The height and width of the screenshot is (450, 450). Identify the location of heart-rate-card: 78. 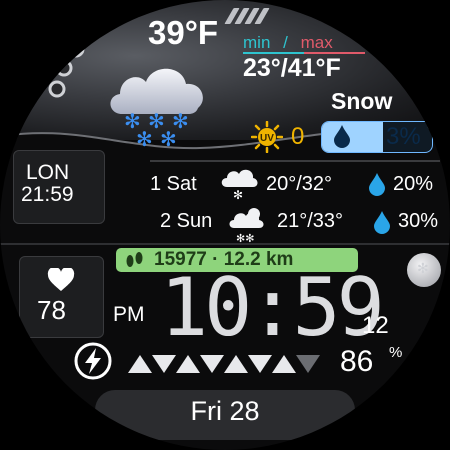
(61, 297).